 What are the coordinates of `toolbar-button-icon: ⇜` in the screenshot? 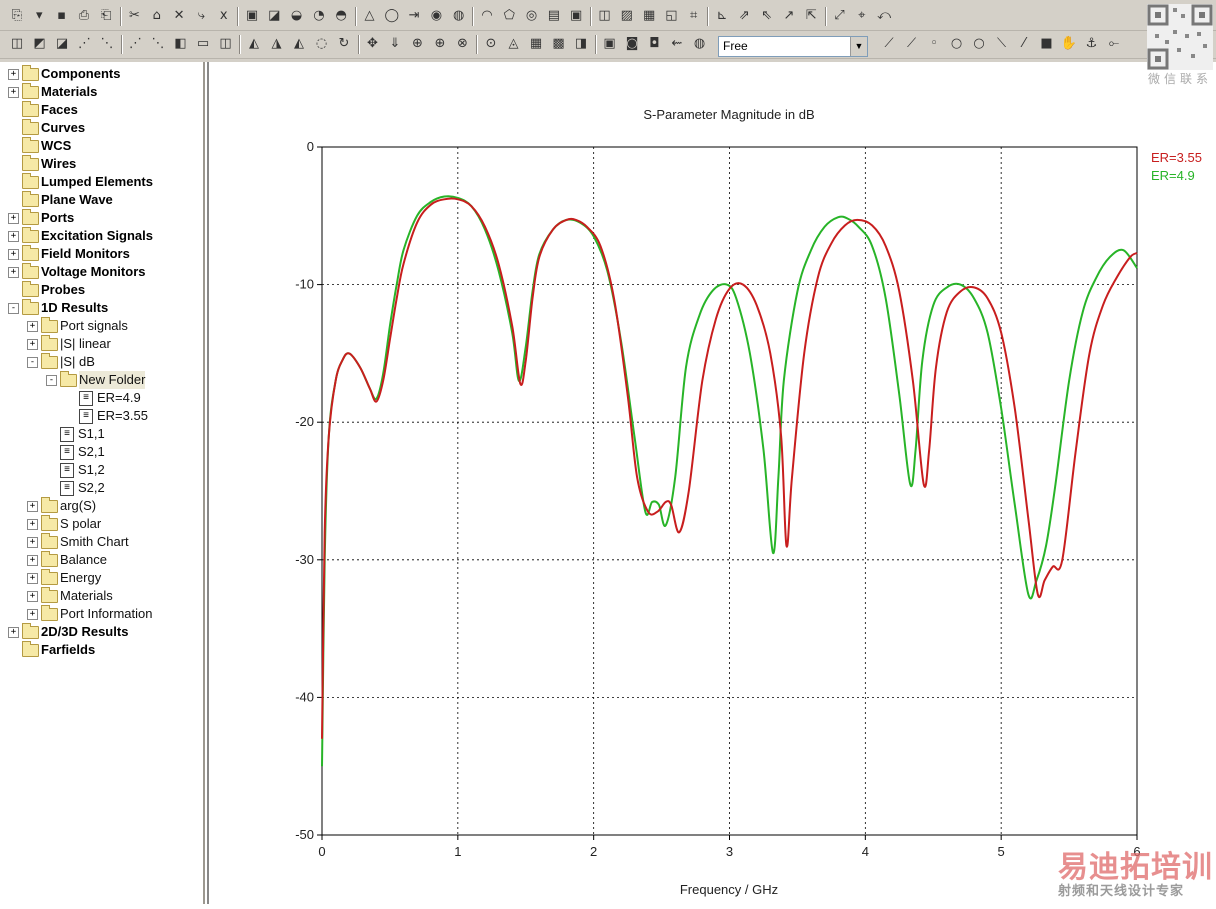 It's located at (677, 44).